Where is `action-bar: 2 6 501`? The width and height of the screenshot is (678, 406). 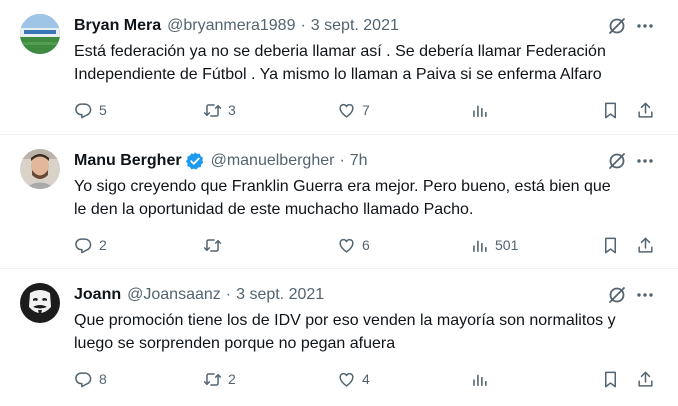 action-bar: 2 6 501 is located at coordinates (339, 245).